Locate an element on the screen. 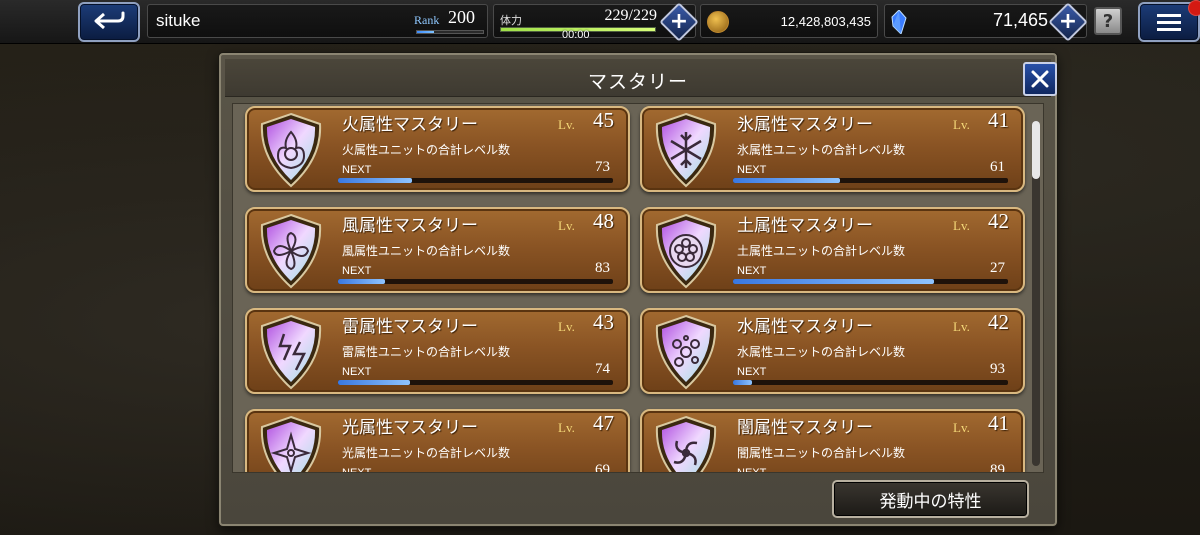 The image size is (1200, 535). mastery-description: 雷属性ユニットの合計レベル数 is located at coordinates (426, 352).